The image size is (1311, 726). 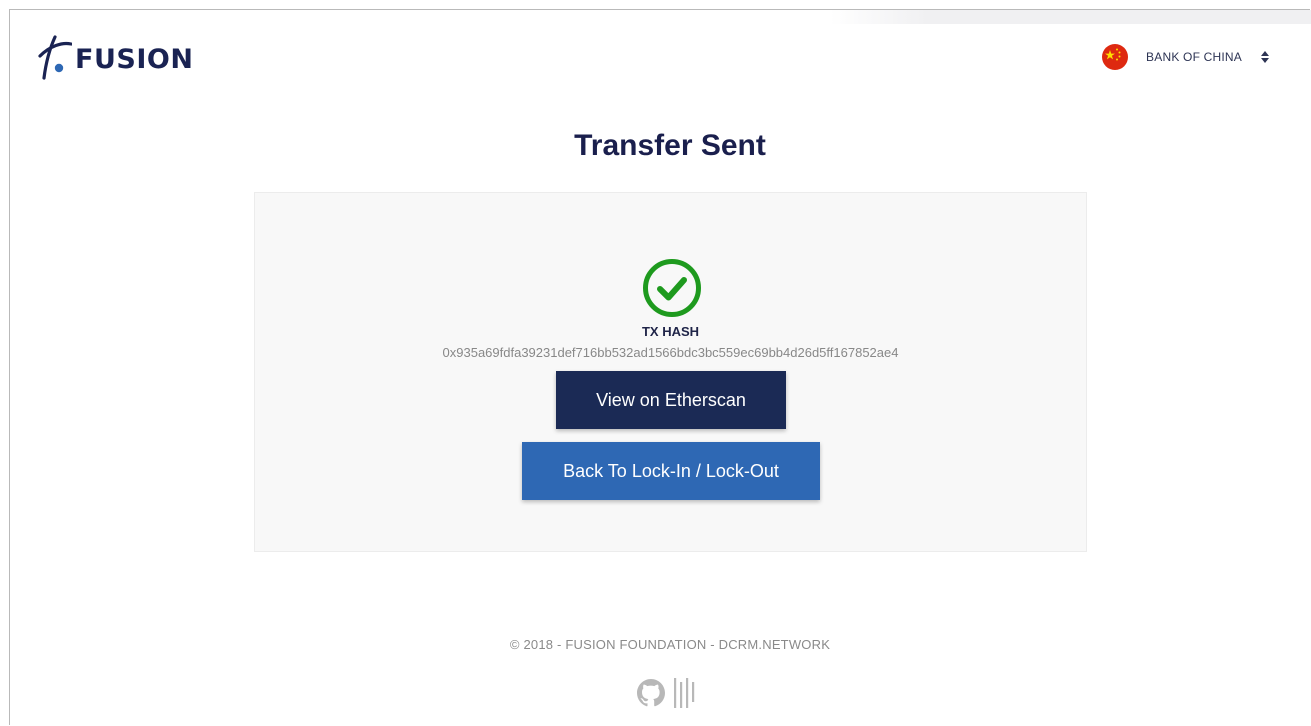 What do you see at coordinates (672, 288) in the screenshot?
I see `check-circle-icon` at bounding box center [672, 288].